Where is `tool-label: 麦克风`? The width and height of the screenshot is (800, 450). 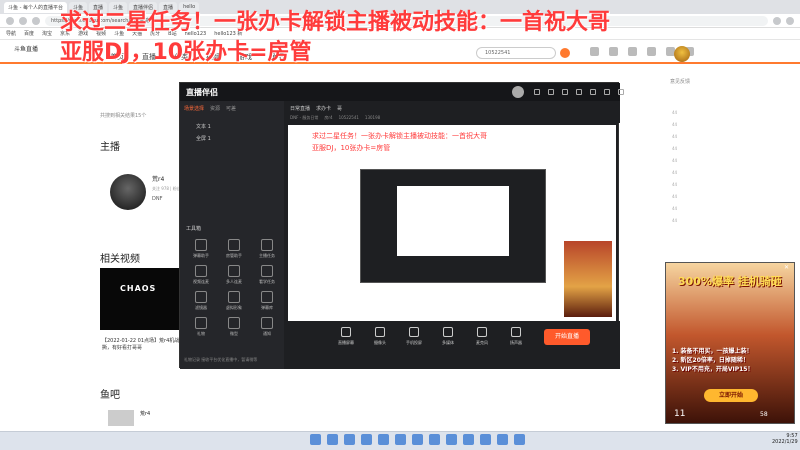 tool-label: 麦克风 is located at coordinates (482, 342).